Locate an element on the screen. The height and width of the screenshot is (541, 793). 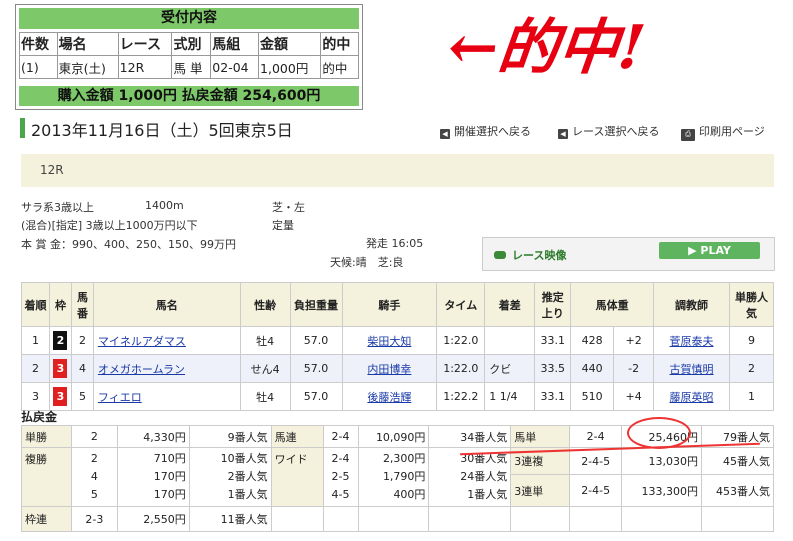
waku-cell: 2 is located at coordinates (60, 340).